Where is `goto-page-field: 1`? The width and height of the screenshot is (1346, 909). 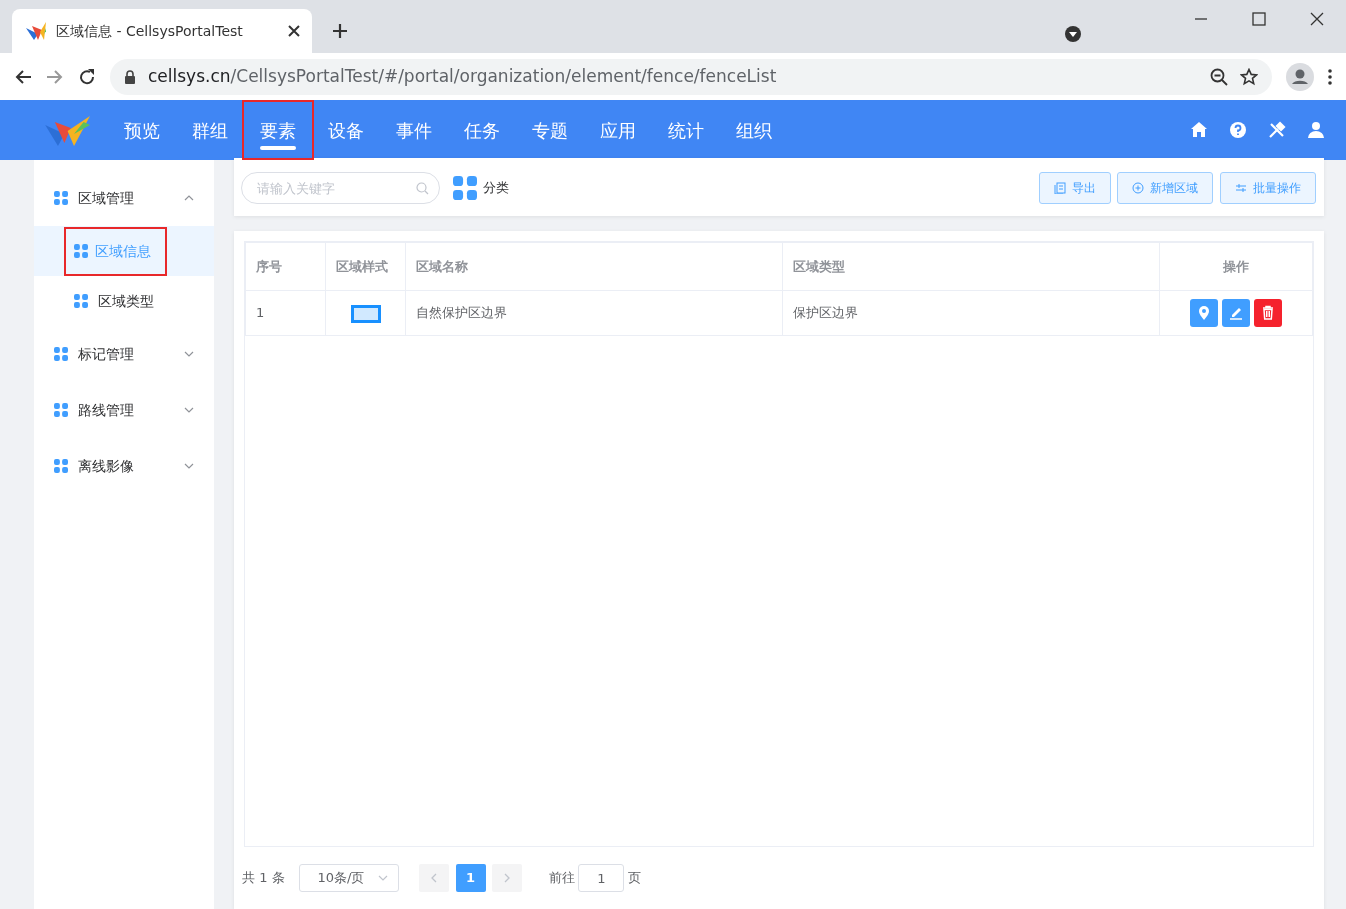
goto-page-field: 1 is located at coordinates (601, 878).